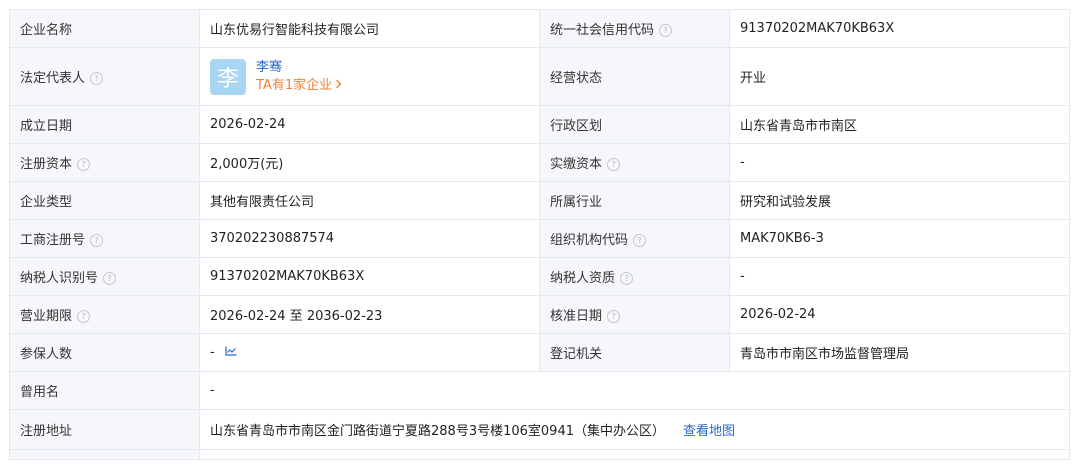  Describe the element at coordinates (228, 76) in the screenshot. I see `avatar: 李` at that location.